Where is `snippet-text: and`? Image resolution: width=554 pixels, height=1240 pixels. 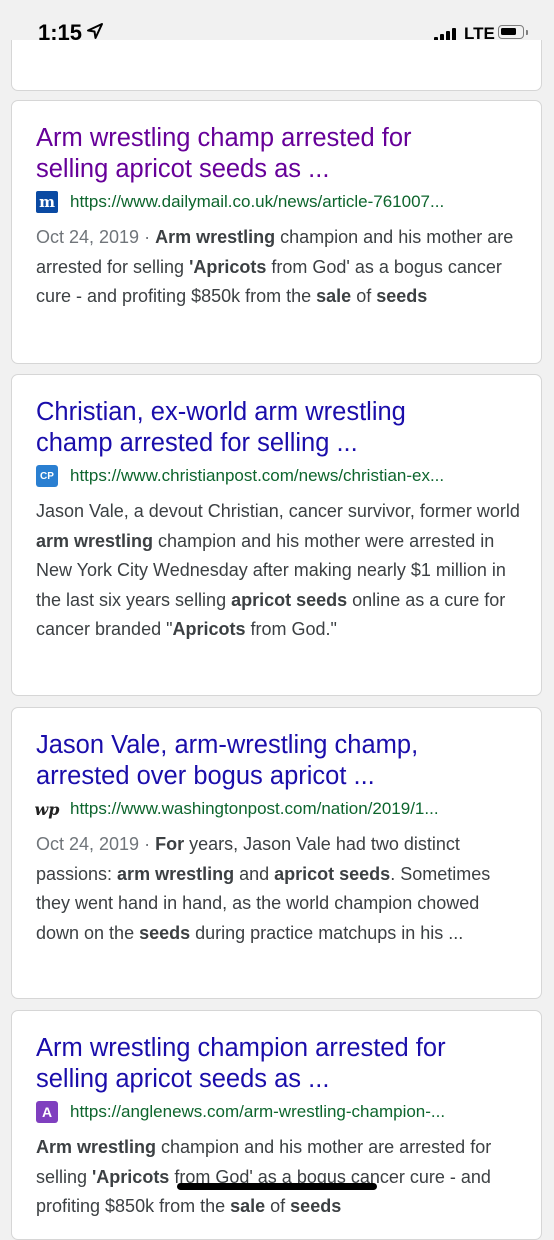
snippet-text: and is located at coordinates (254, 873).